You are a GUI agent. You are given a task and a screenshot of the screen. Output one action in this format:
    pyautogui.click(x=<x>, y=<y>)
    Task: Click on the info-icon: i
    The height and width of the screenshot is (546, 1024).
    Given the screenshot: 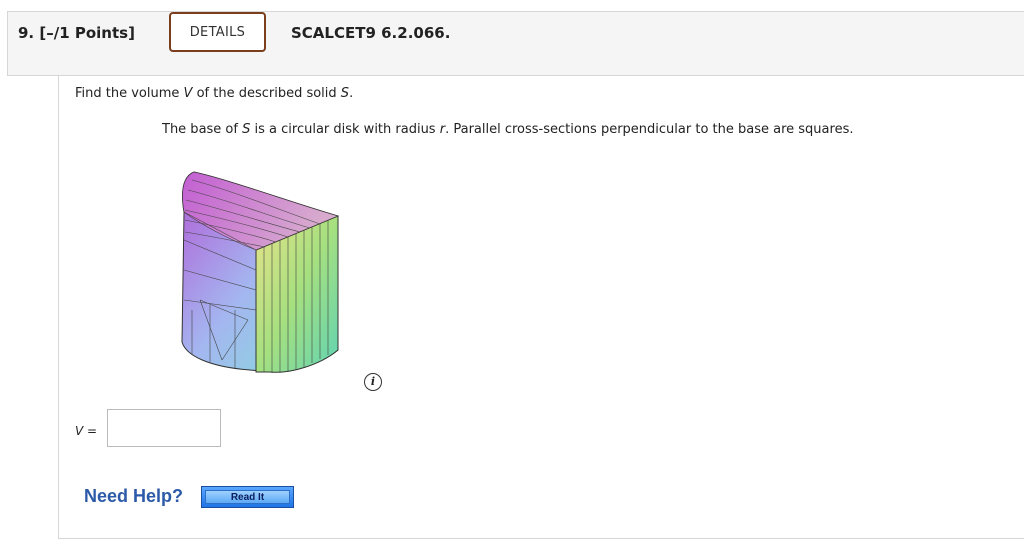 What is the action you would take?
    pyautogui.click(x=373, y=382)
    